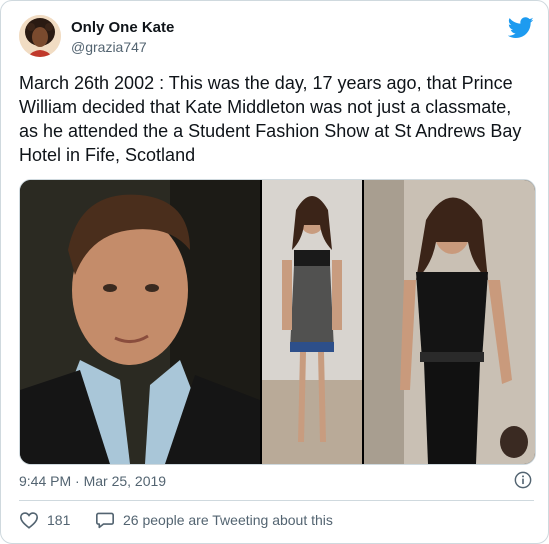 Image resolution: width=549 pixels, height=544 pixels. What do you see at coordinates (29, 520) in the screenshot?
I see `heart-icon` at bounding box center [29, 520].